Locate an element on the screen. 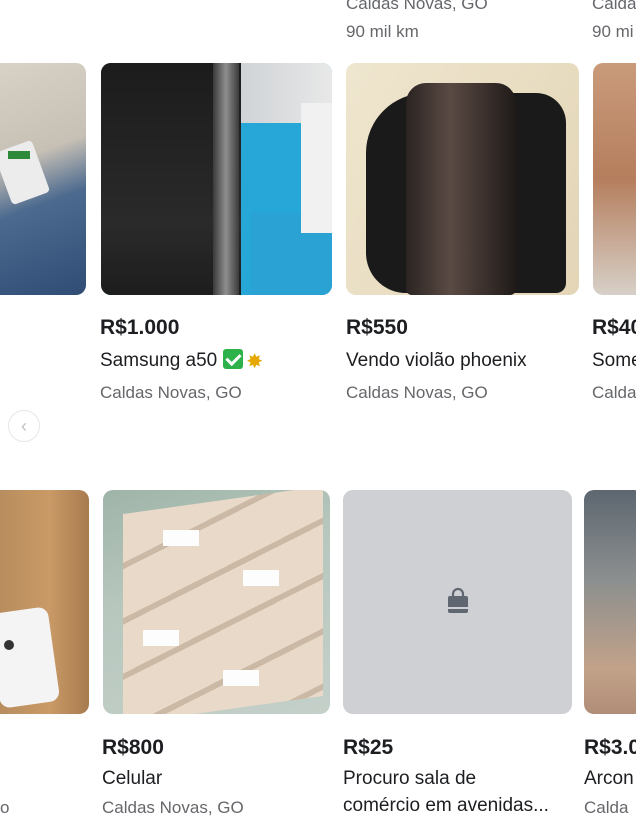  sparkle-icon: ✸ is located at coordinates (255, 362).